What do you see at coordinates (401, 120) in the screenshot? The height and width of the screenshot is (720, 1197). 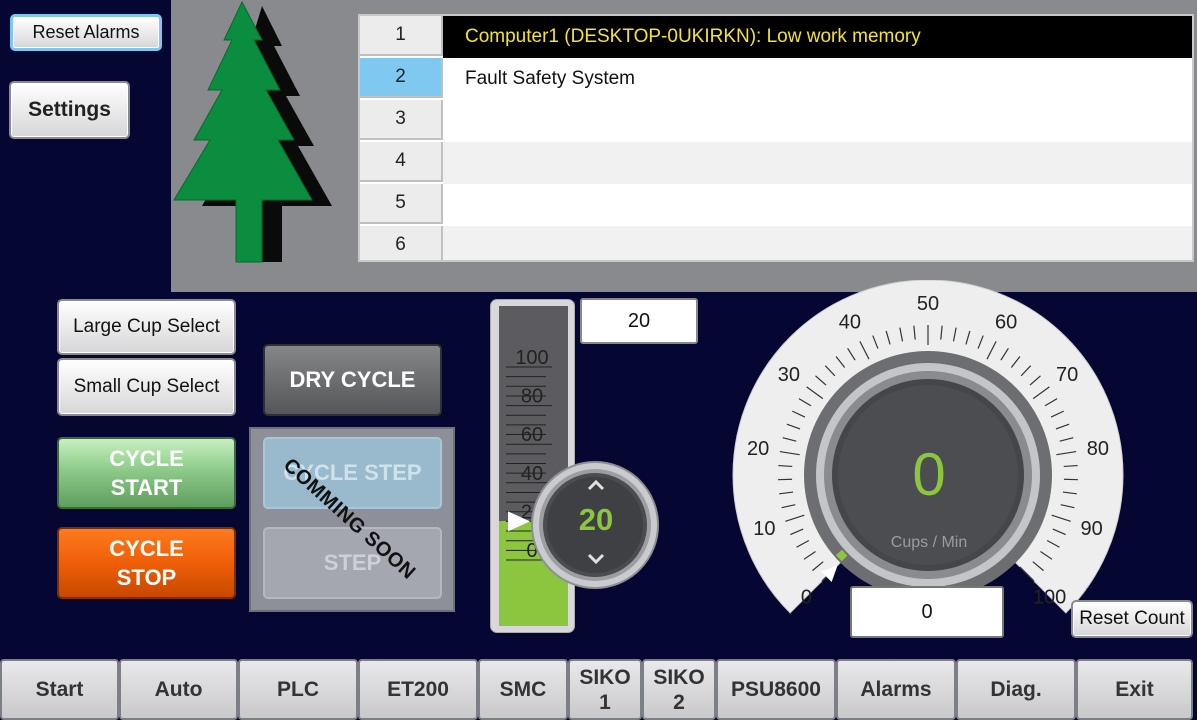 I see `alarm-row-number: 3` at bounding box center [401, 120].